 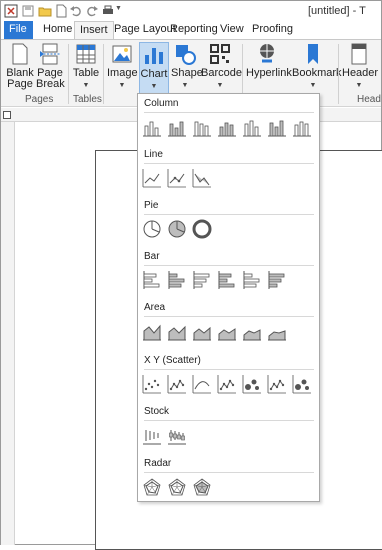 I want to click on area-chart-type-2-icon, so click(x=177, y=331).